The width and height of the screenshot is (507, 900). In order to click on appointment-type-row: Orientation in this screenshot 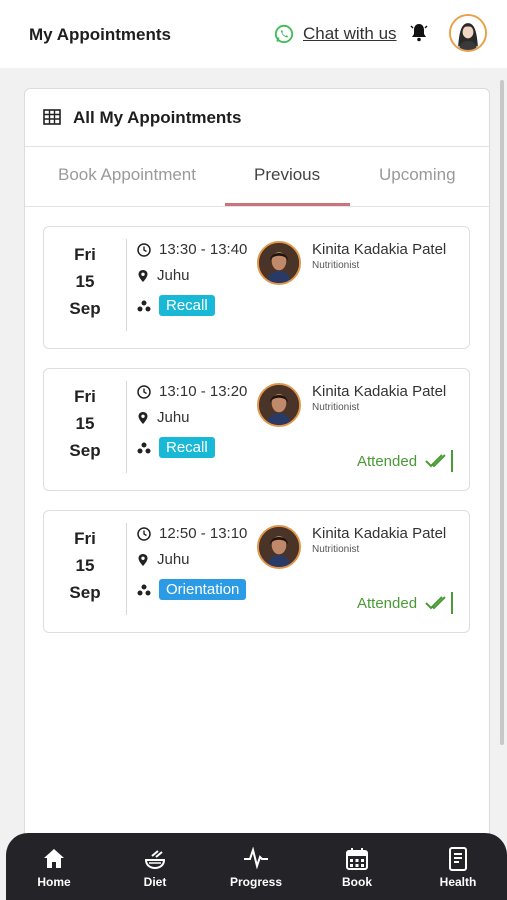, I will do `click(192, 589)`.